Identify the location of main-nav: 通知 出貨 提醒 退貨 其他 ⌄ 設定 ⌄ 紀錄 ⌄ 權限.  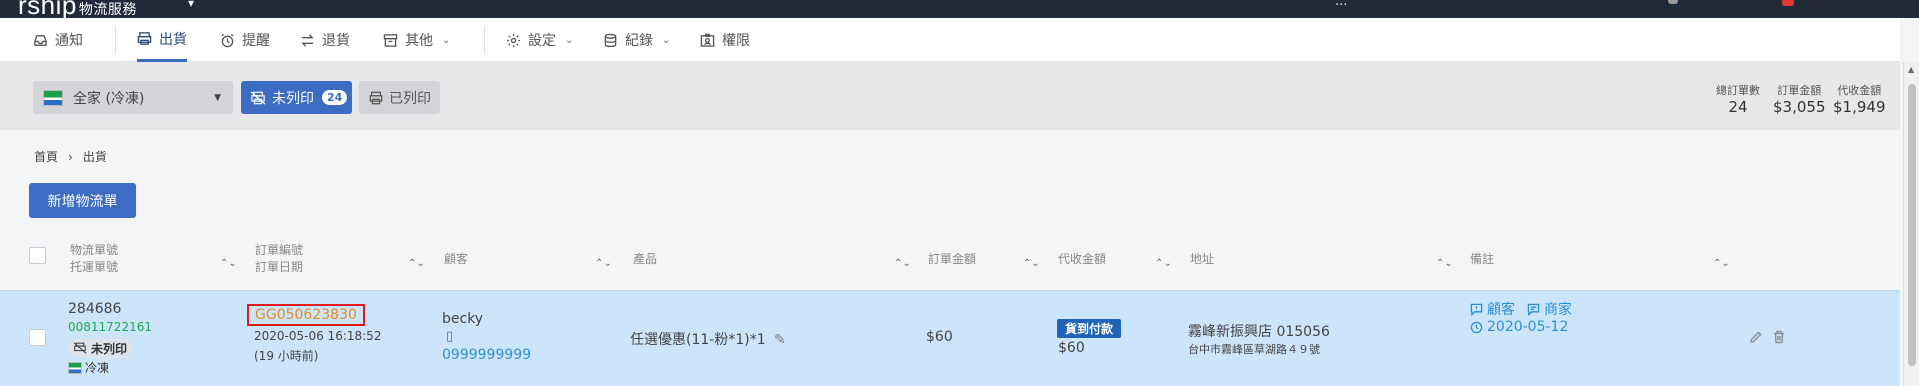
(950, 40).